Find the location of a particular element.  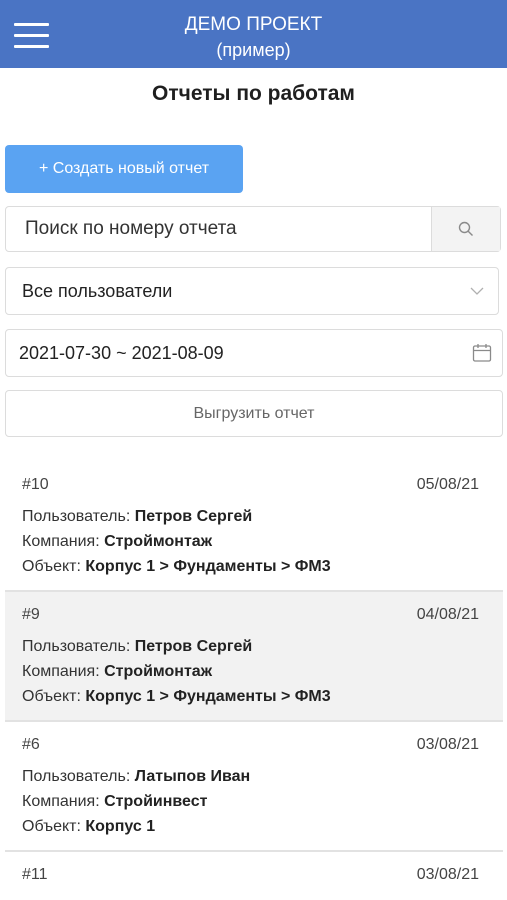

calendar-icon is located at coordinates (482, 353).